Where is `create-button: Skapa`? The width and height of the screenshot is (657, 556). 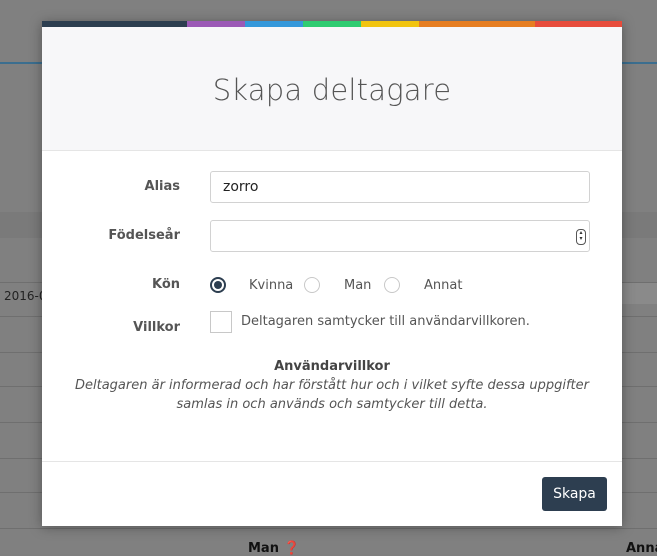
create-button: Skapa is located at coordinates (574, 494).